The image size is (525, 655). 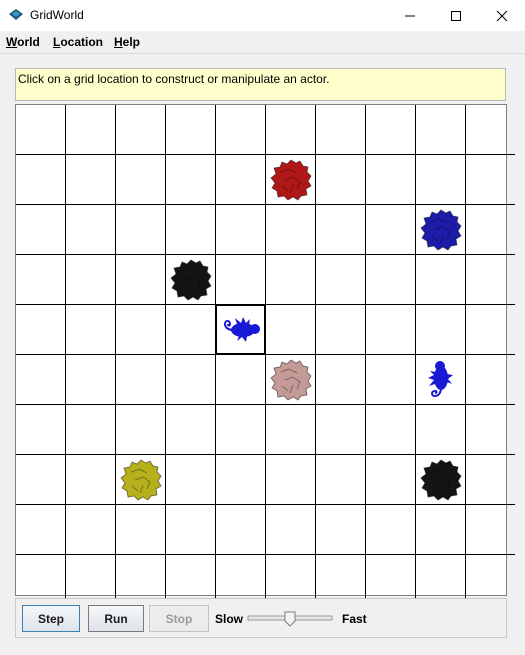 I want to click on minimize-button, so click(x=410, y=15).